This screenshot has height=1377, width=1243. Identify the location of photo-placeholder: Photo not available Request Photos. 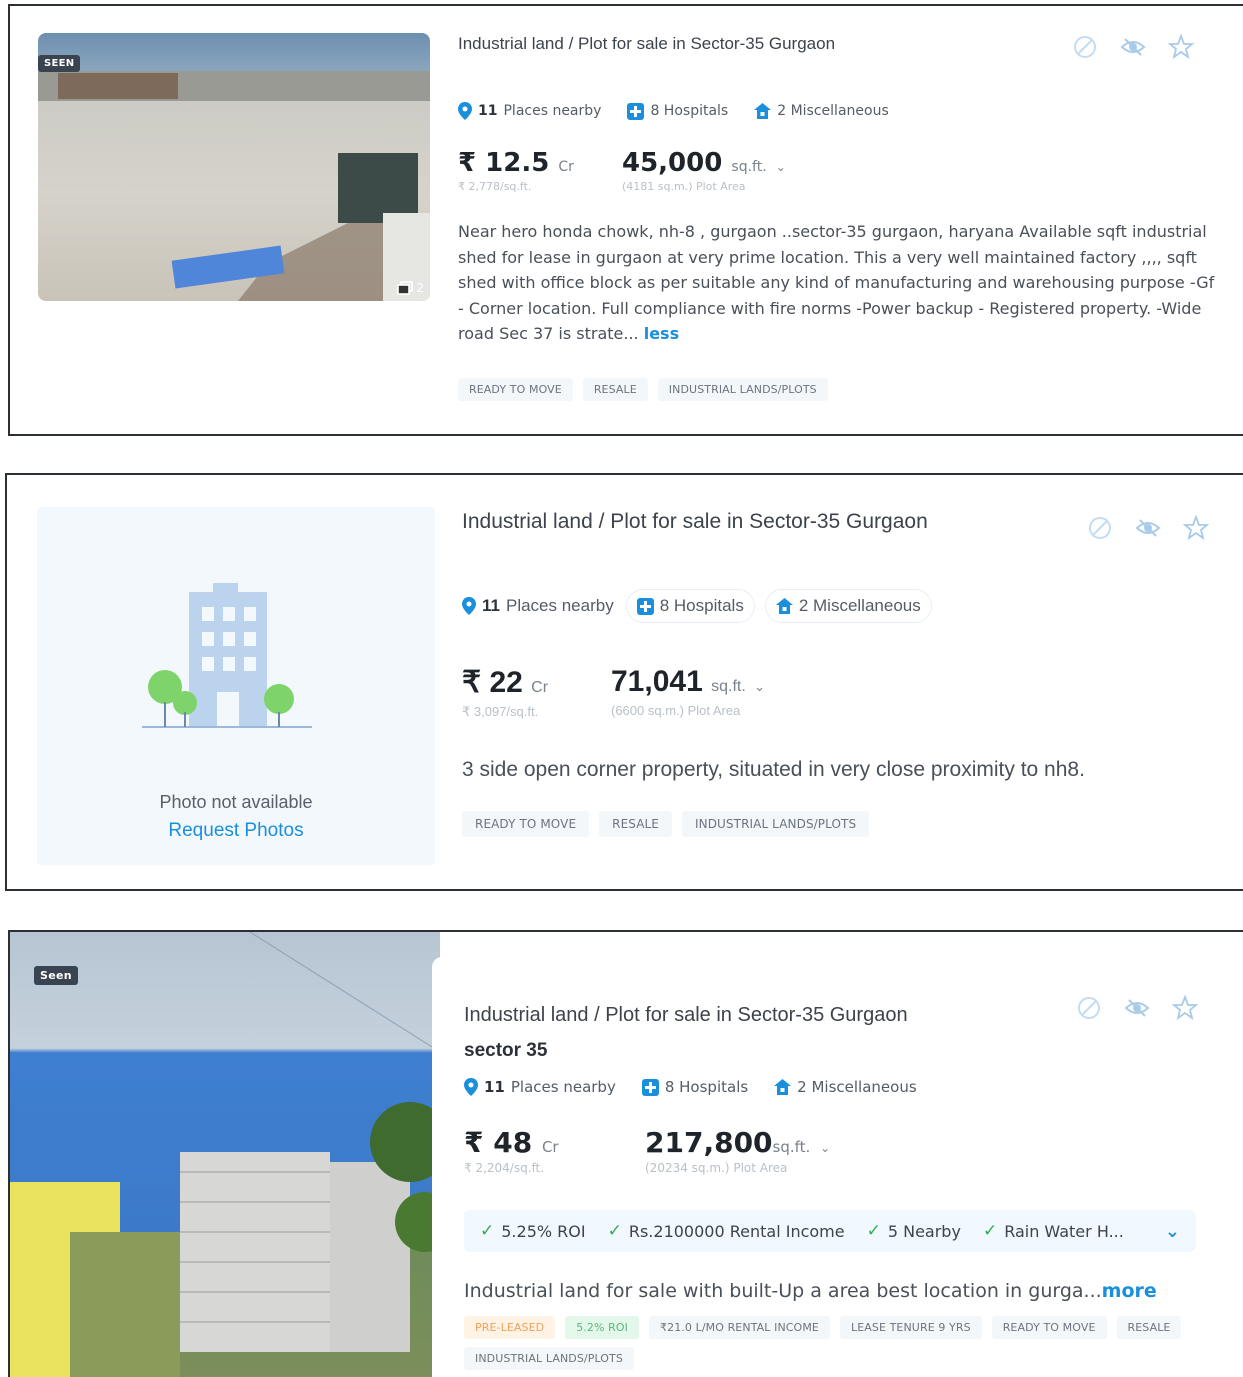
(236, 686).